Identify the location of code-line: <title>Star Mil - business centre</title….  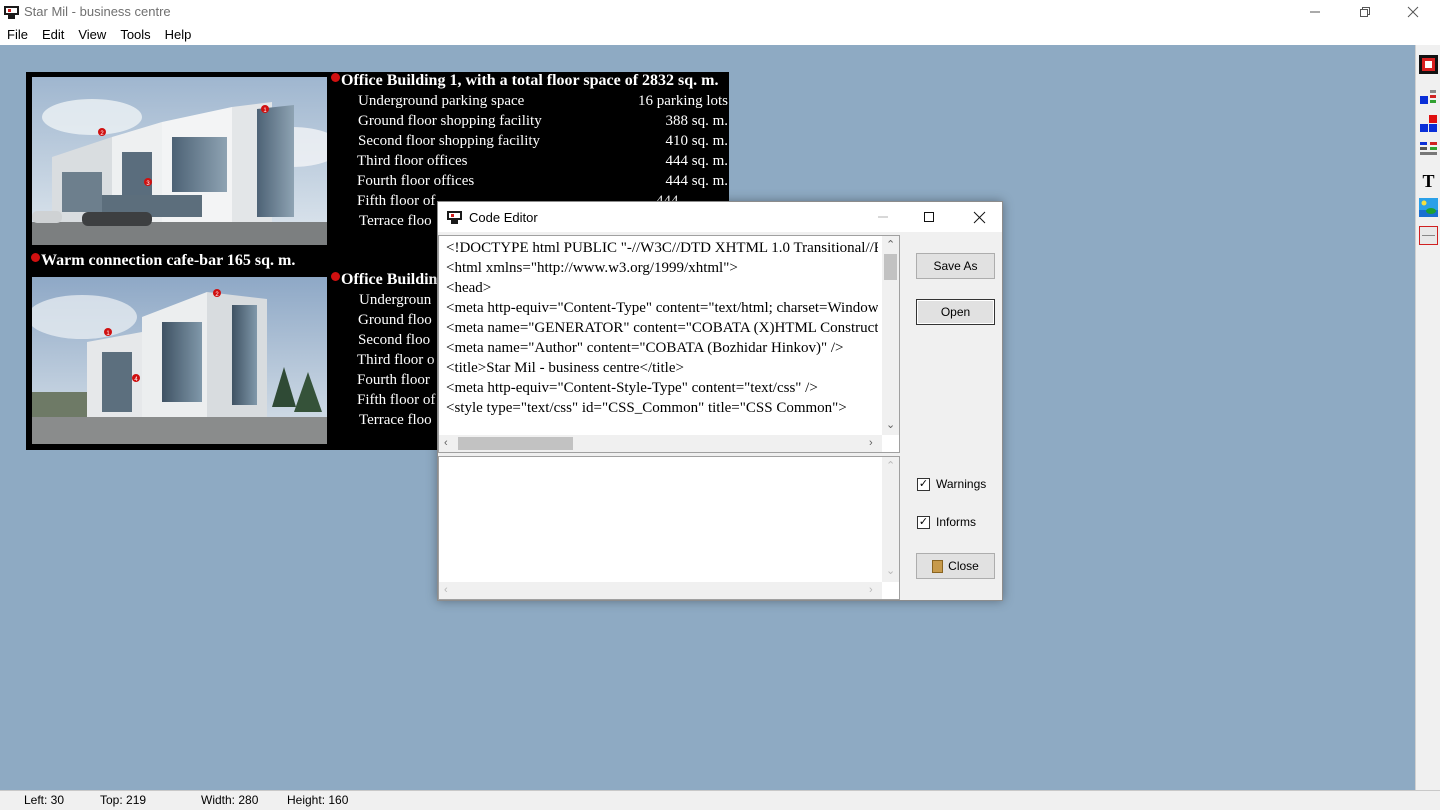
(565, 368).